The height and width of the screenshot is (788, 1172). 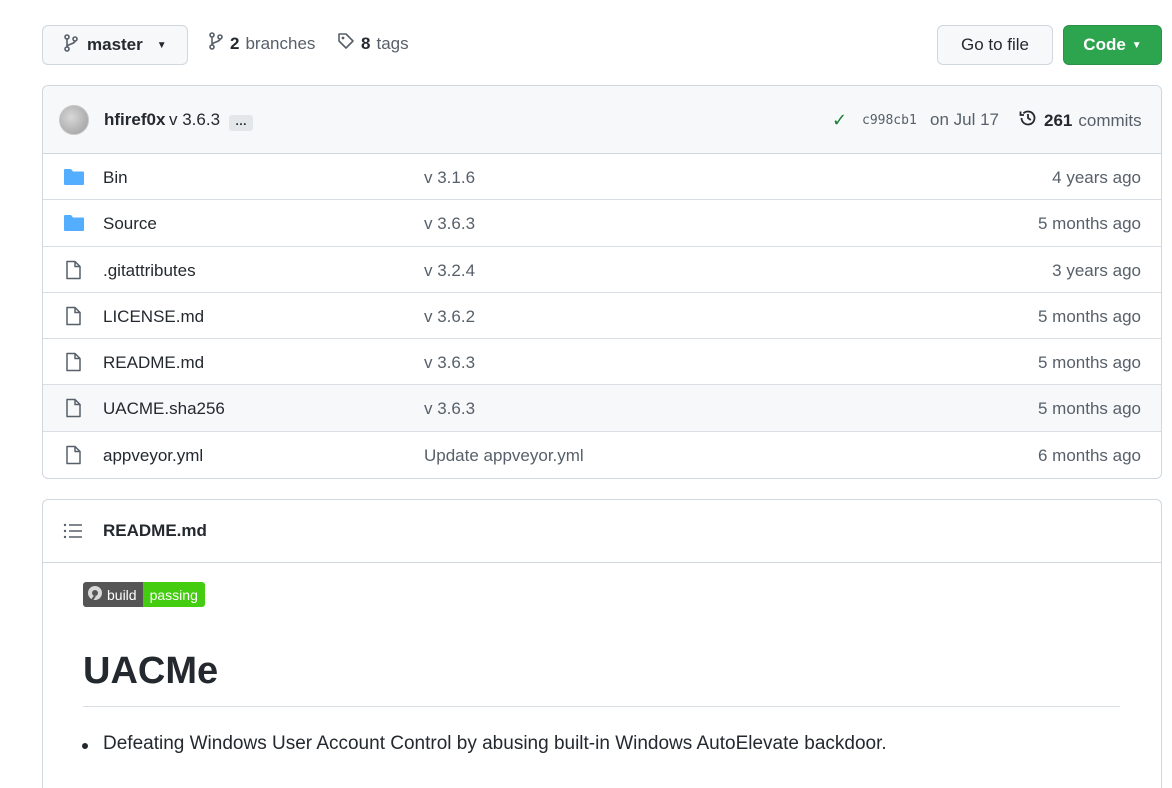 I want to click on go-to-file-label: Go to file, so click(x=995, y=44).